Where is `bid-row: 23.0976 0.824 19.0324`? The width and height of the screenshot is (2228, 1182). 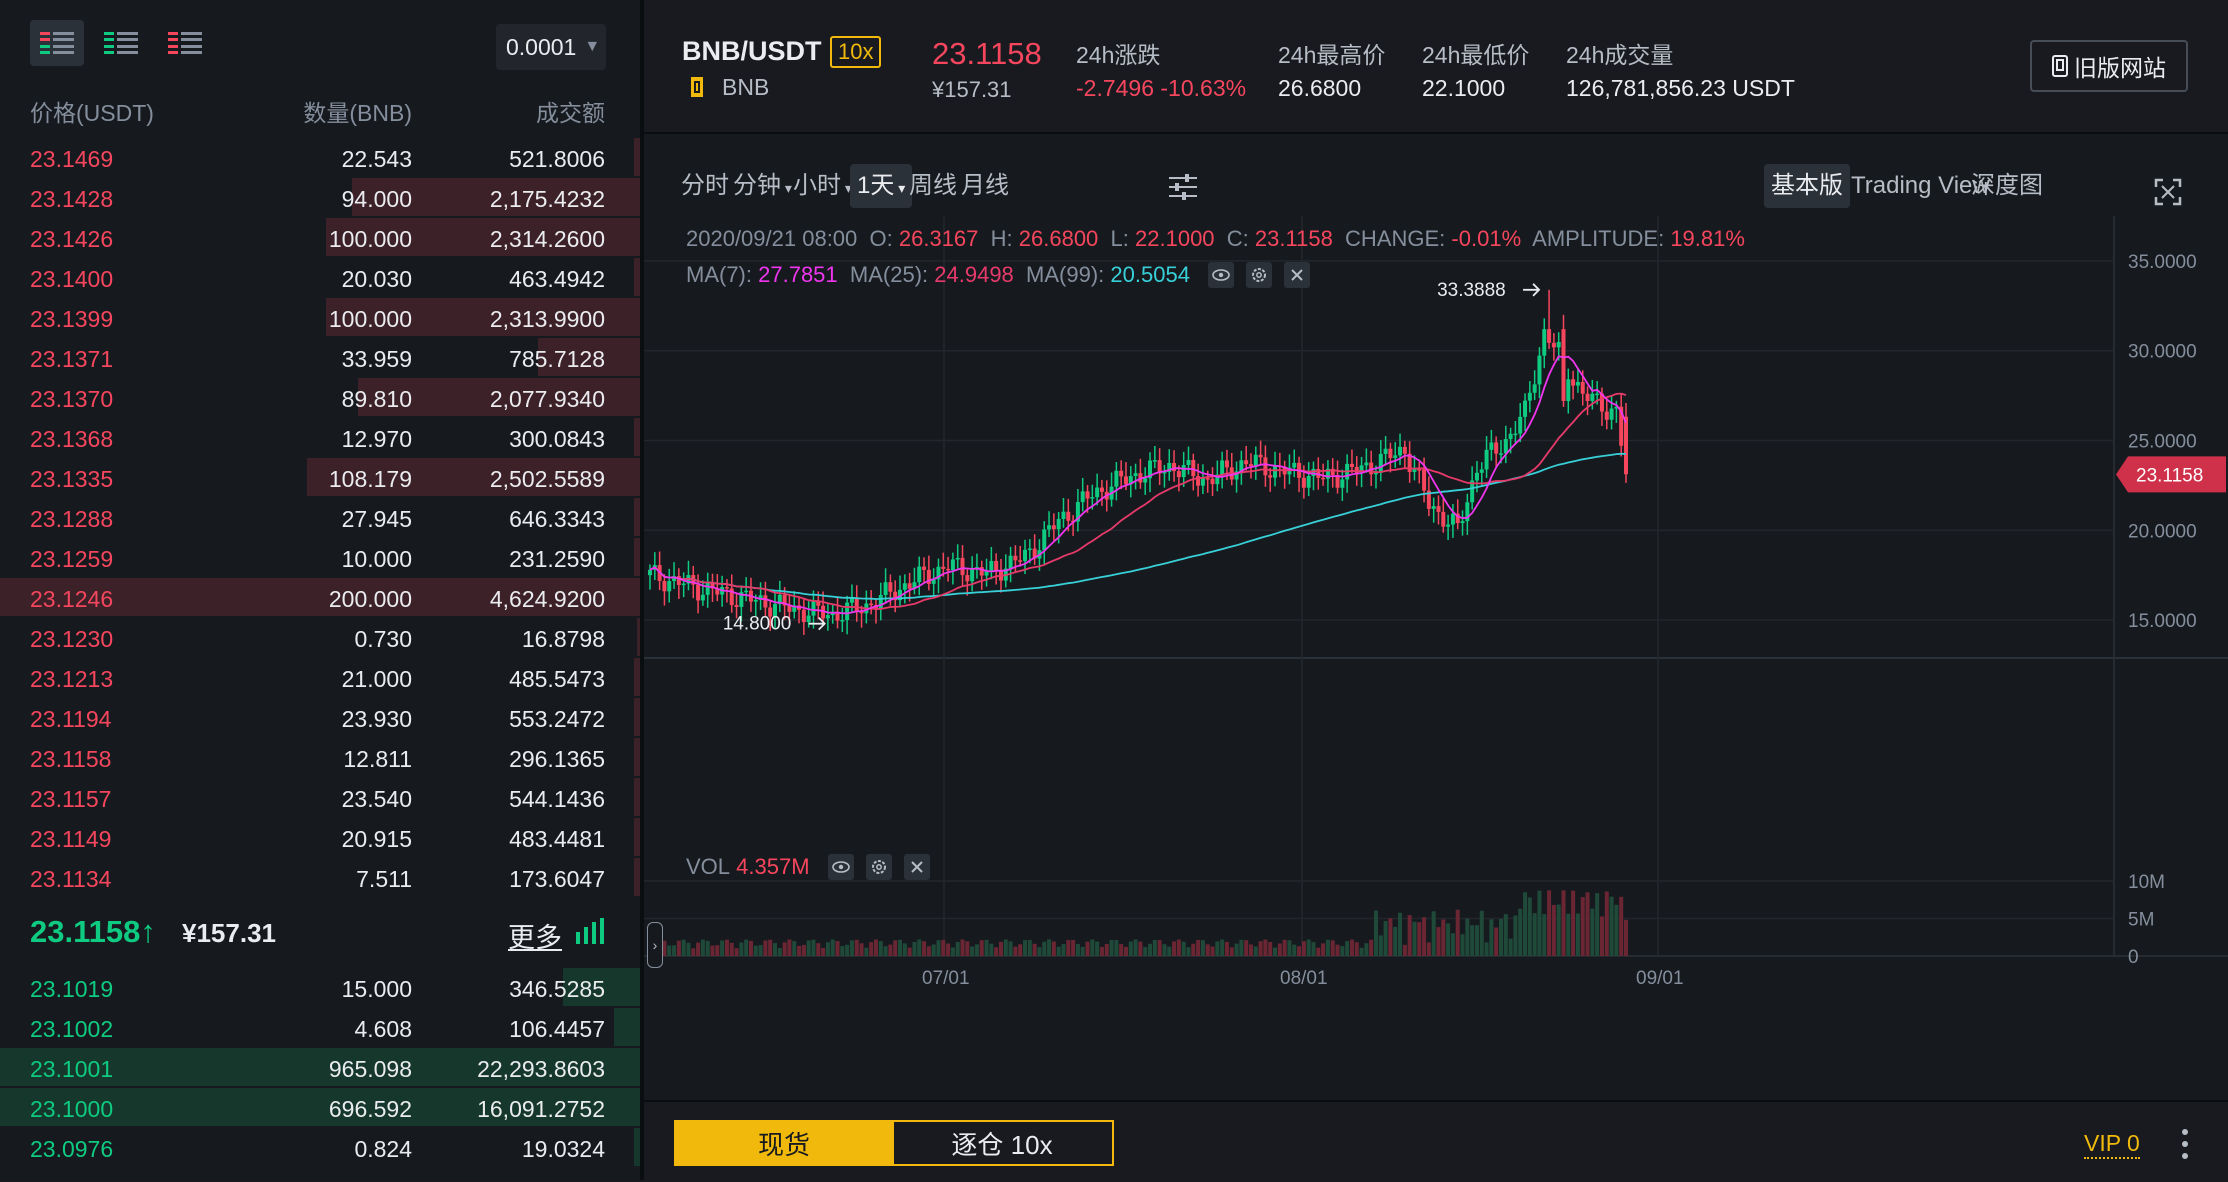 bid-row: 23.0976 0.824 19.0324 is located at coordinates (320, 1148).